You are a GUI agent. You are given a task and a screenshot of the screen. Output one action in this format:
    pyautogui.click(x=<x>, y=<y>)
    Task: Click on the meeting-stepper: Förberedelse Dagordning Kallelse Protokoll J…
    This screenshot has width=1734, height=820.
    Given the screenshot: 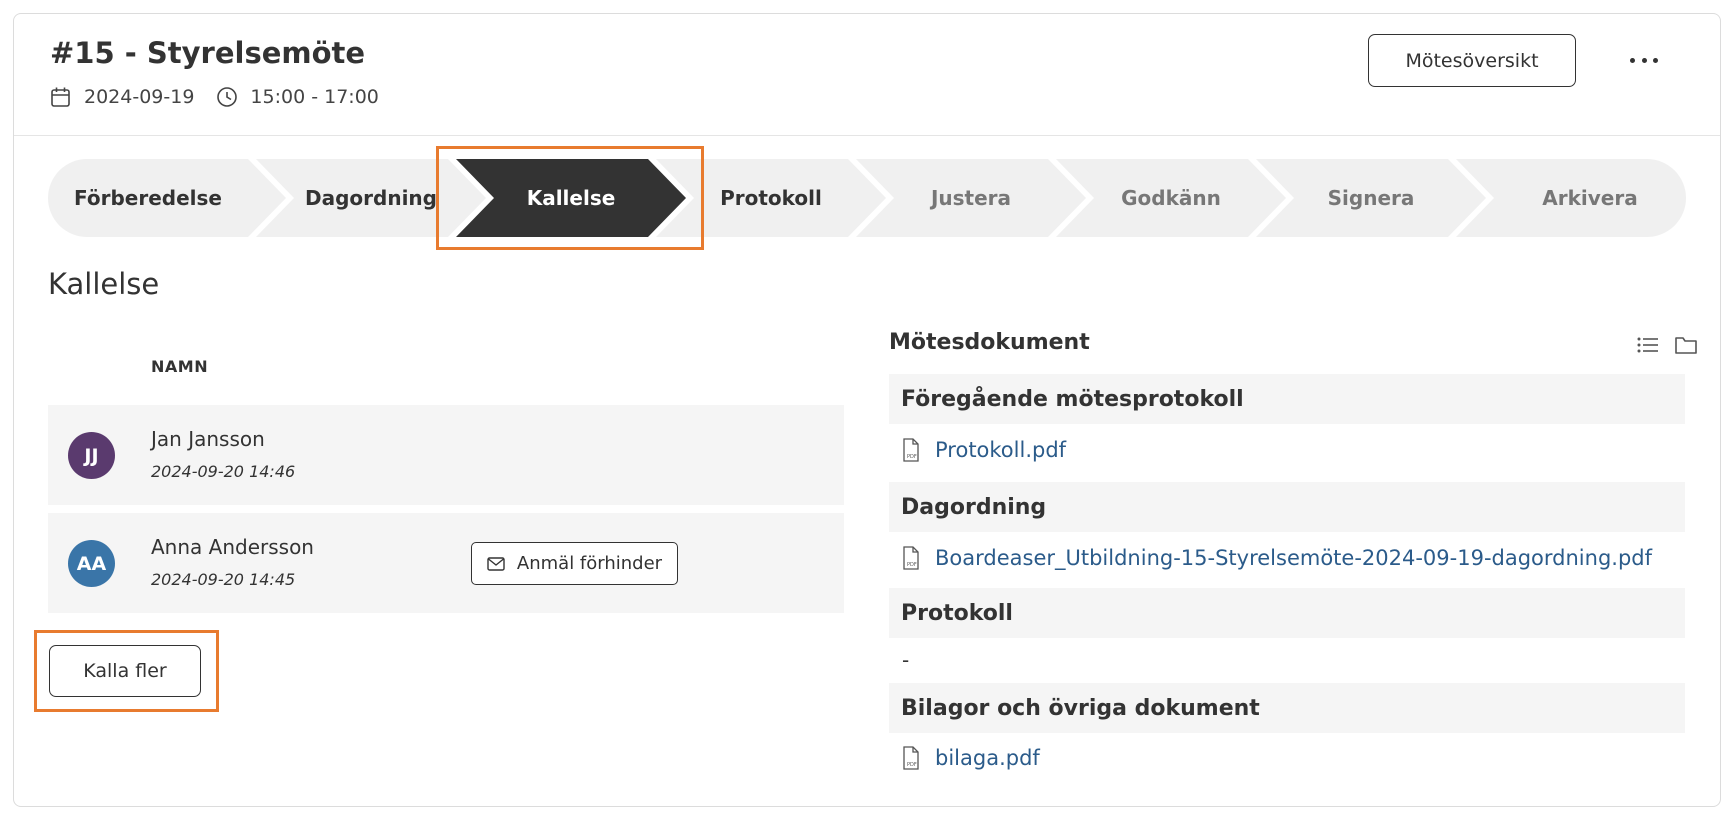 What is the action you would take?
    pyautogui.click(x=867, y=198)
    